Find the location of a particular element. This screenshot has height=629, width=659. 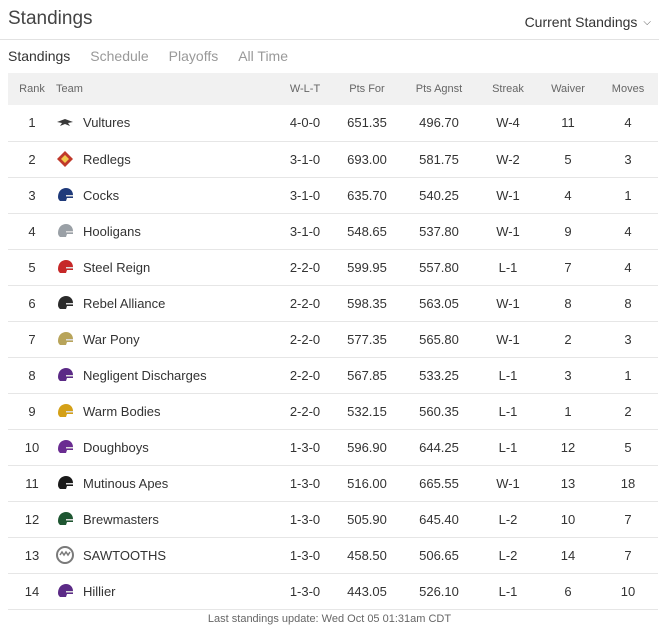

waiver-cell: 5 is located at coordinates (568, 159).